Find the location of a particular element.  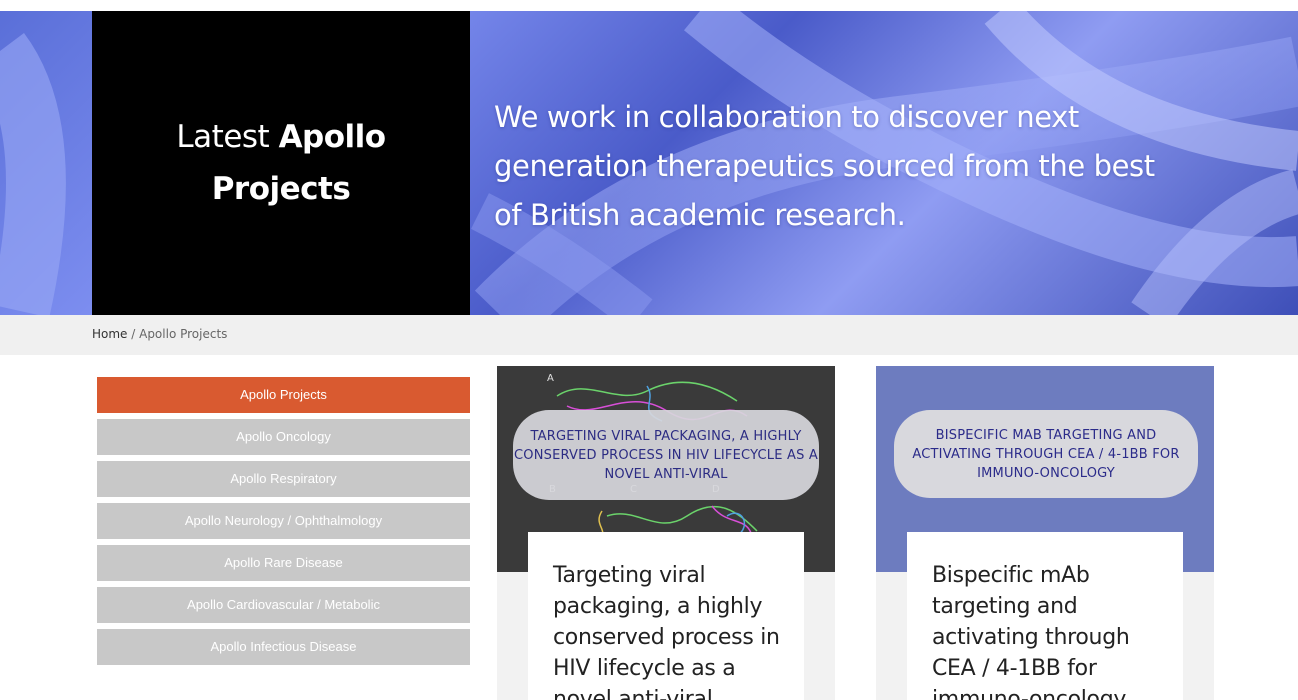

breadcrumb-current: Apollo Projects is located at coordinates (183, 334).